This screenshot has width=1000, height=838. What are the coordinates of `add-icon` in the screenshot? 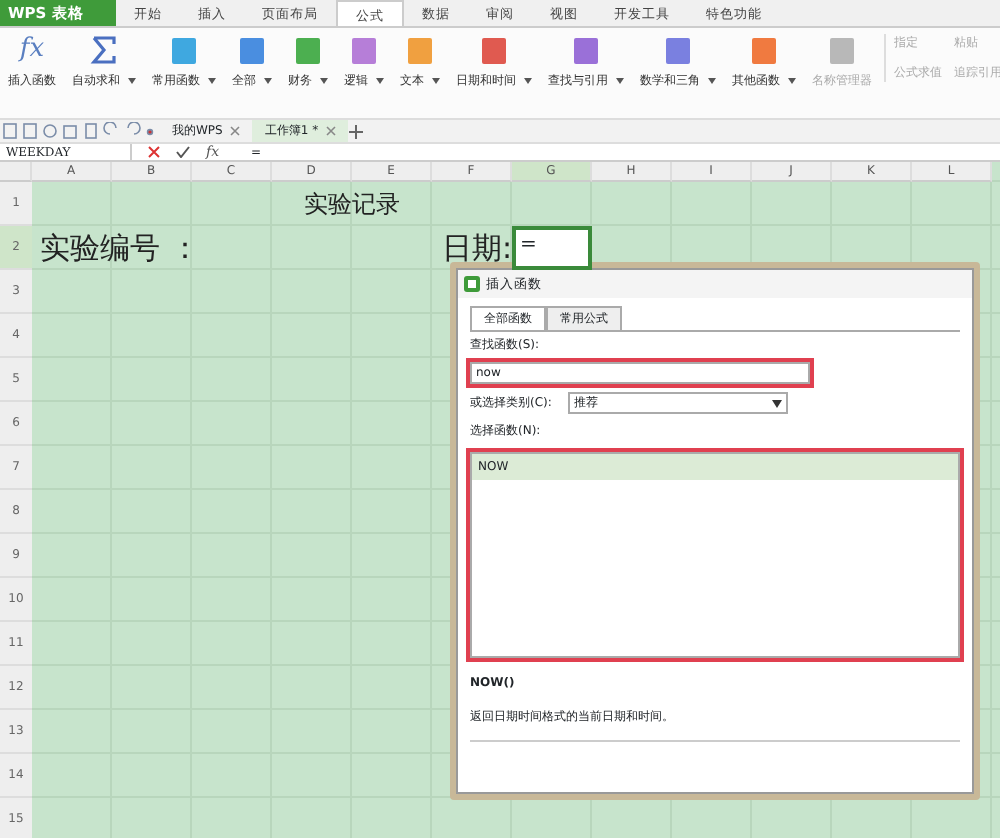 It's located at (356, 131).